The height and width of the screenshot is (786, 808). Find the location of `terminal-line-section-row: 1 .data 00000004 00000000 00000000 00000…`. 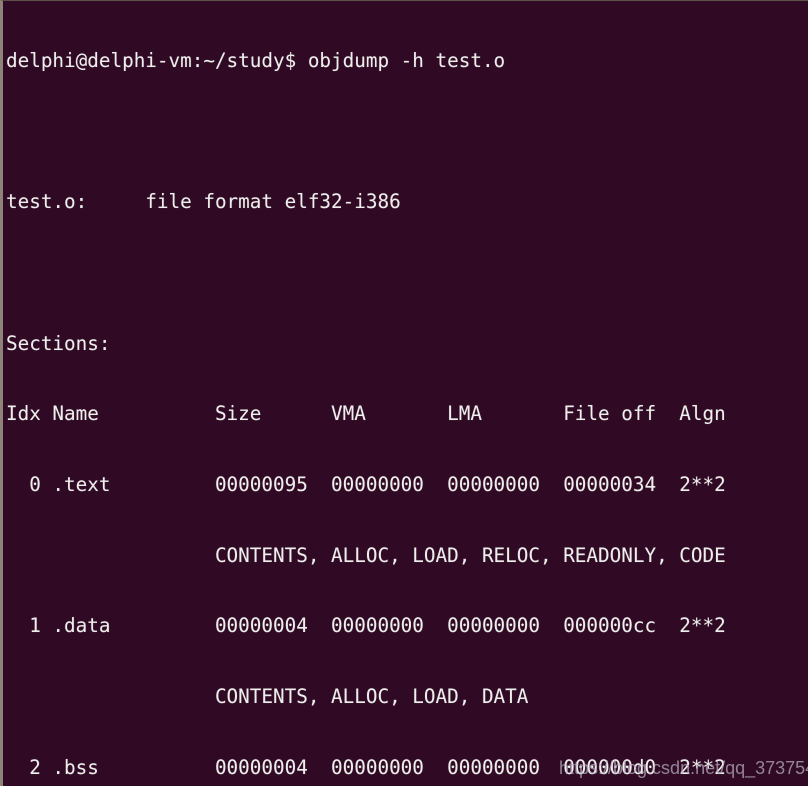

terminal-line-section-row: 1 .data 00000004 00000000 00000000 00000… is located at coordinates (366, 626).